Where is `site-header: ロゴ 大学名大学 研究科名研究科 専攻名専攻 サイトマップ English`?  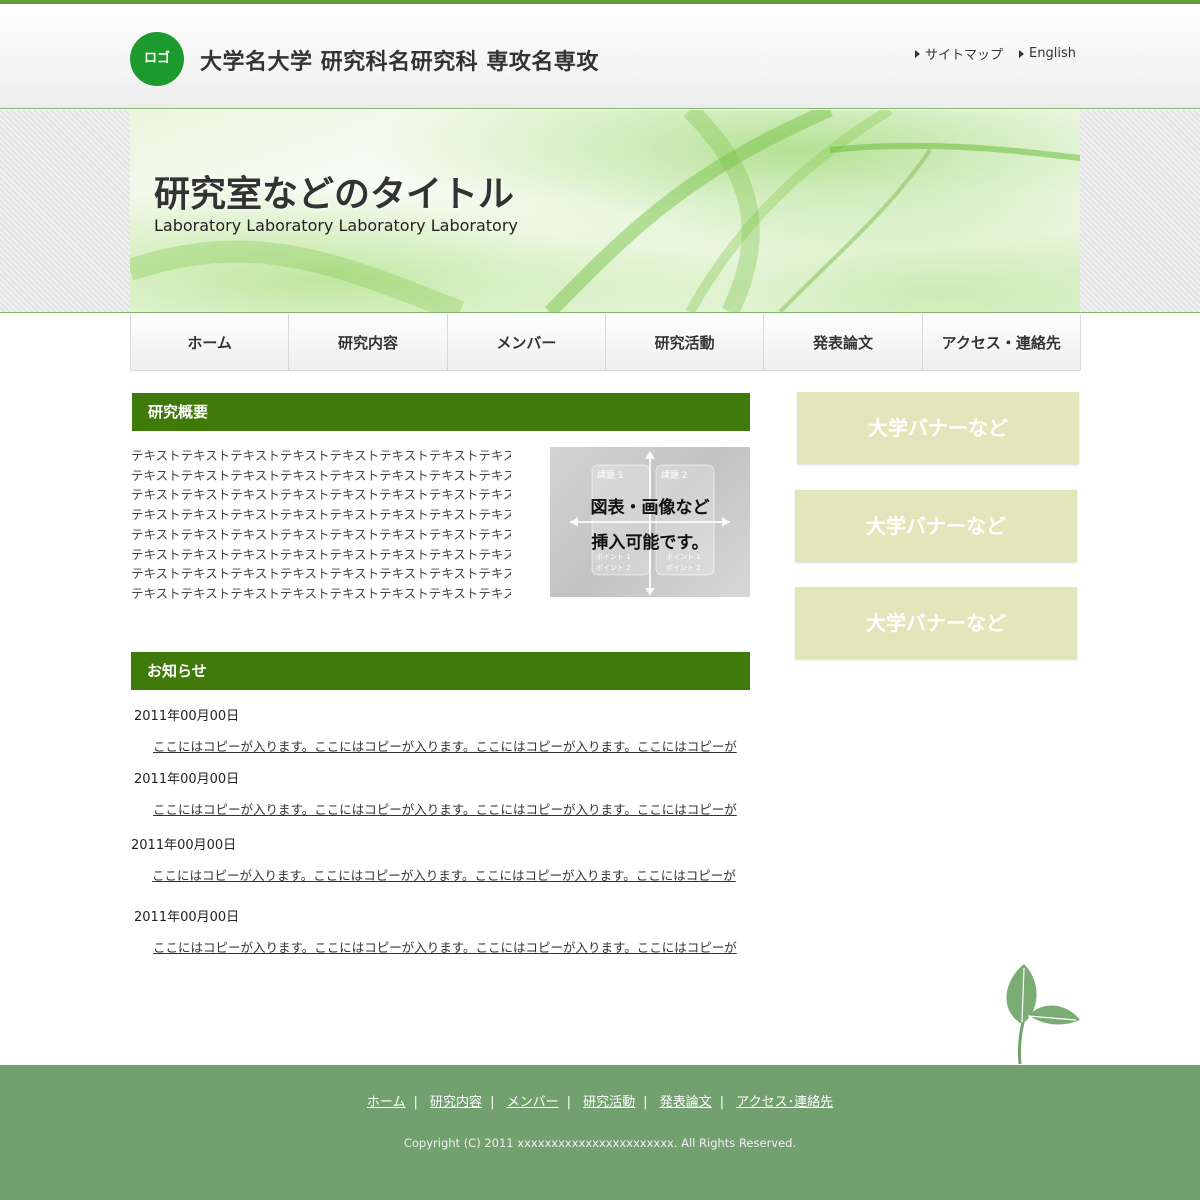
site-header: ロゴ 大学名大学 研究科名研究科 専攻名専攻 サイトマップ English is located at coordinates (600, 56).